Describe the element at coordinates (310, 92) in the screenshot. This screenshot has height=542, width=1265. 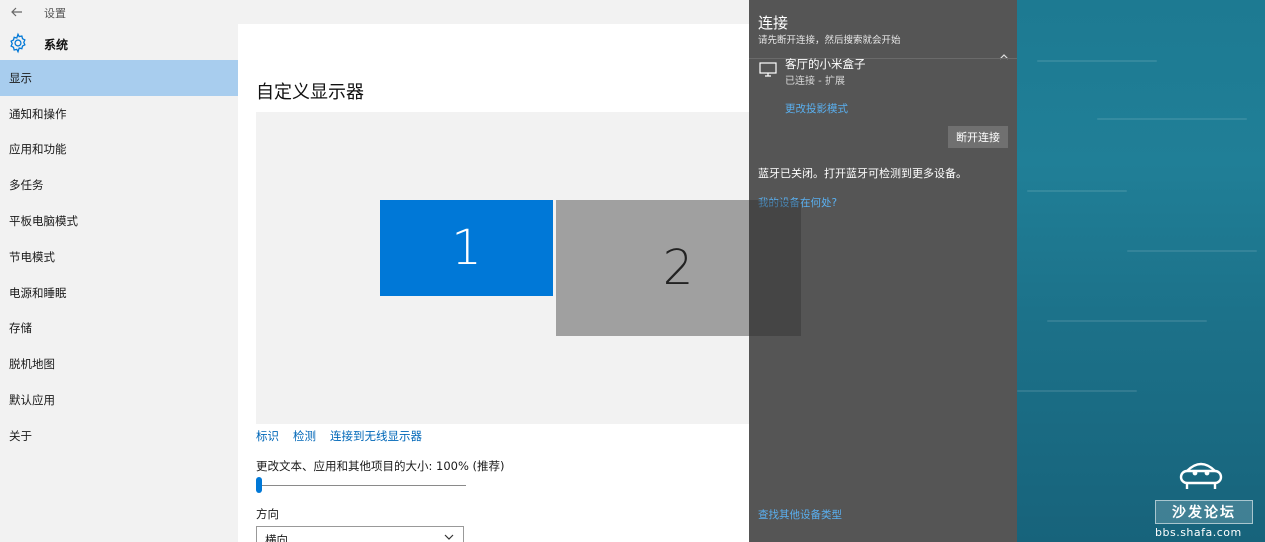
I see `page-title: 自定义显示器` at that location.